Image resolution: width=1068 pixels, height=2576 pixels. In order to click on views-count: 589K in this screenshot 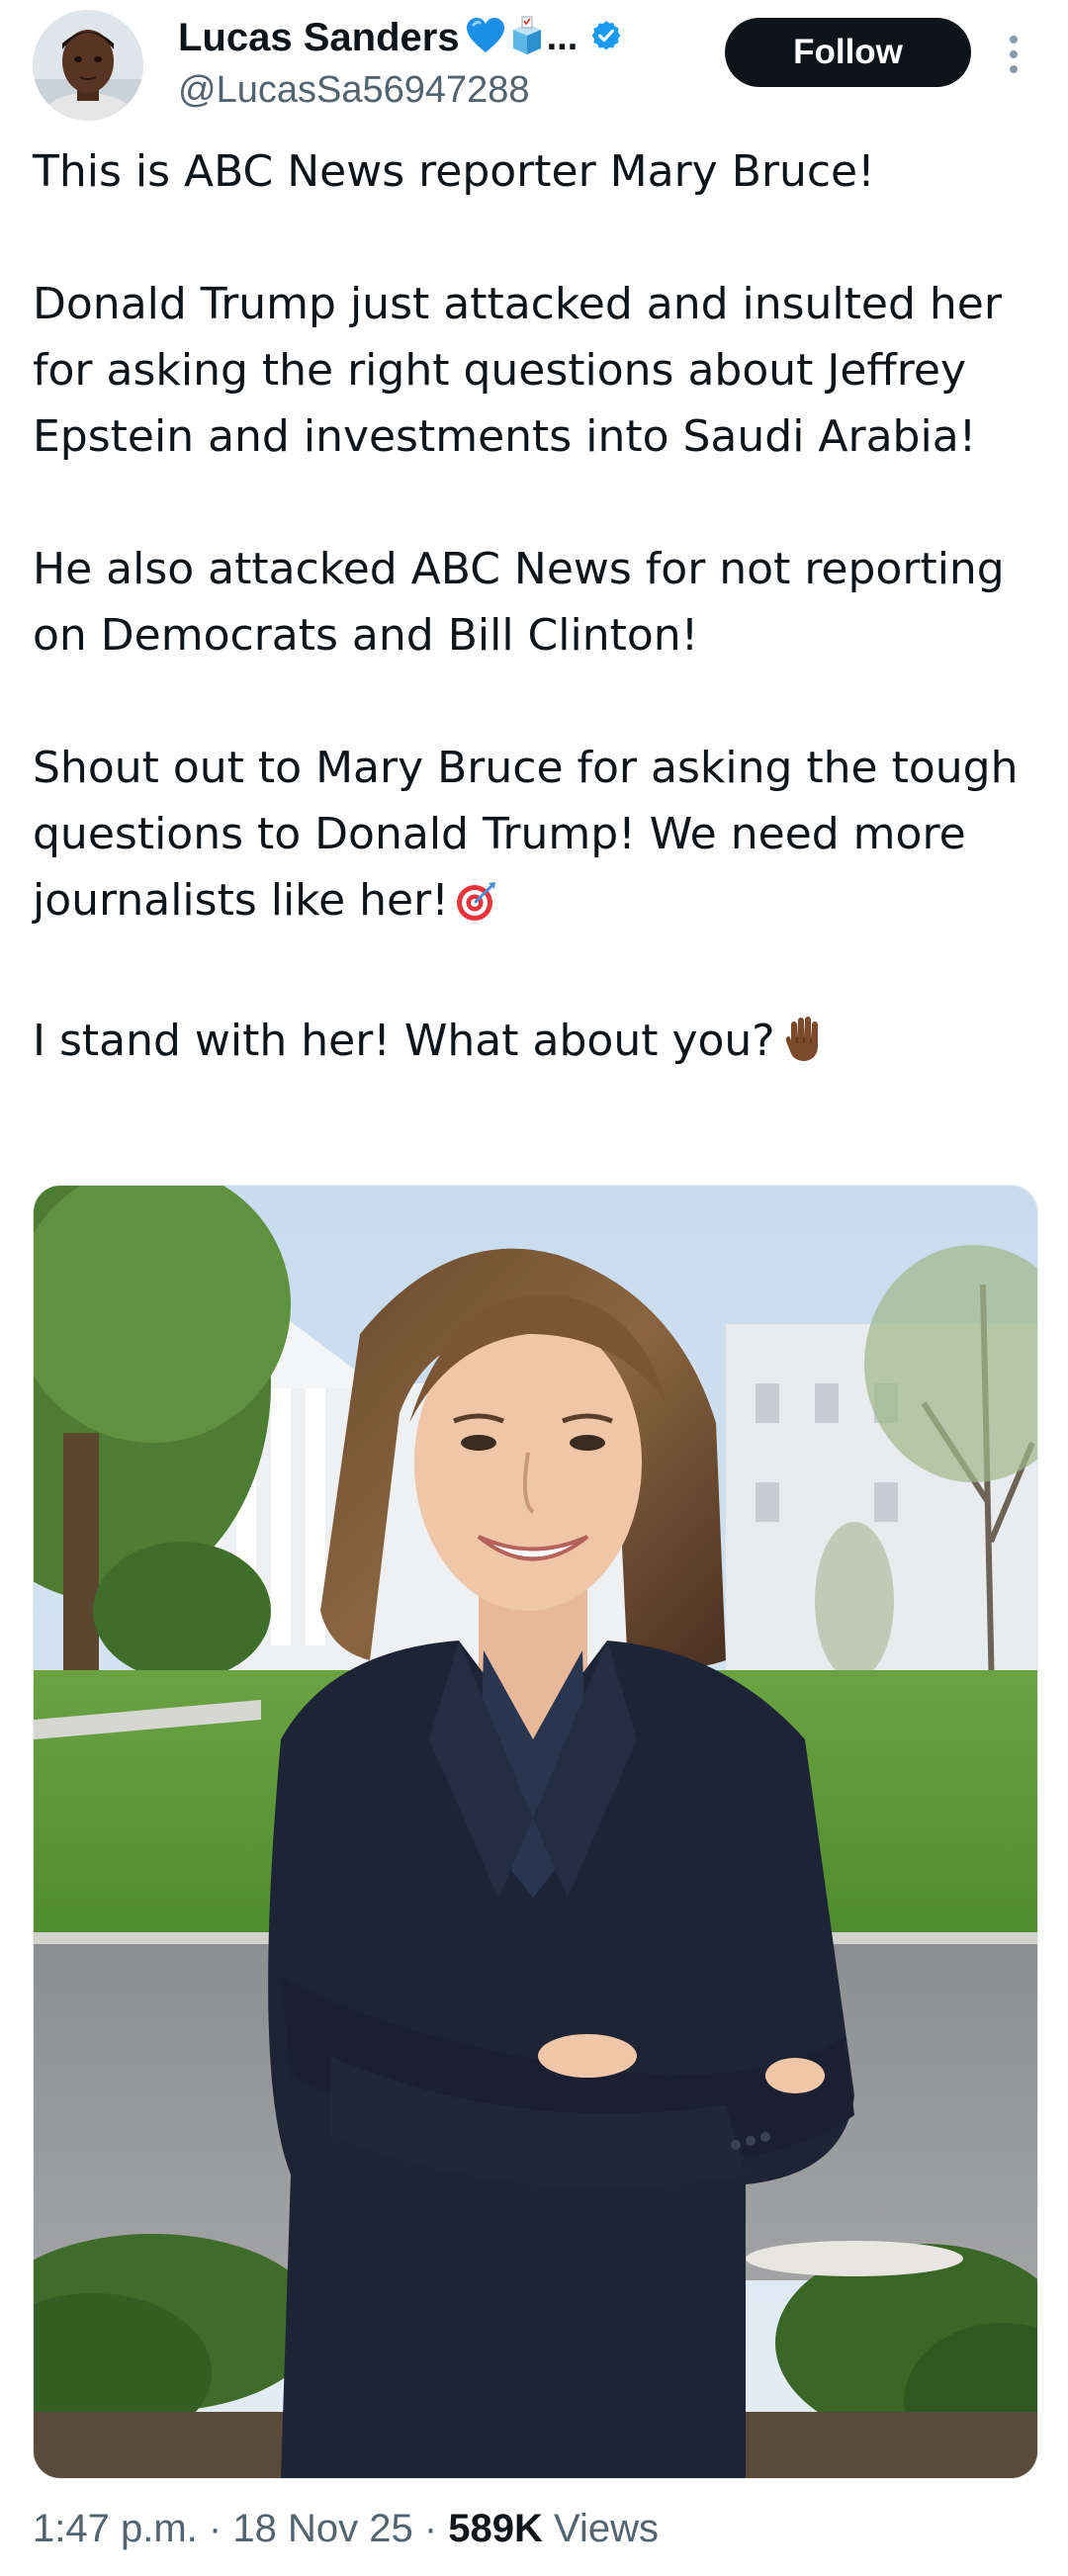, I will do `click(495, 2528)`.